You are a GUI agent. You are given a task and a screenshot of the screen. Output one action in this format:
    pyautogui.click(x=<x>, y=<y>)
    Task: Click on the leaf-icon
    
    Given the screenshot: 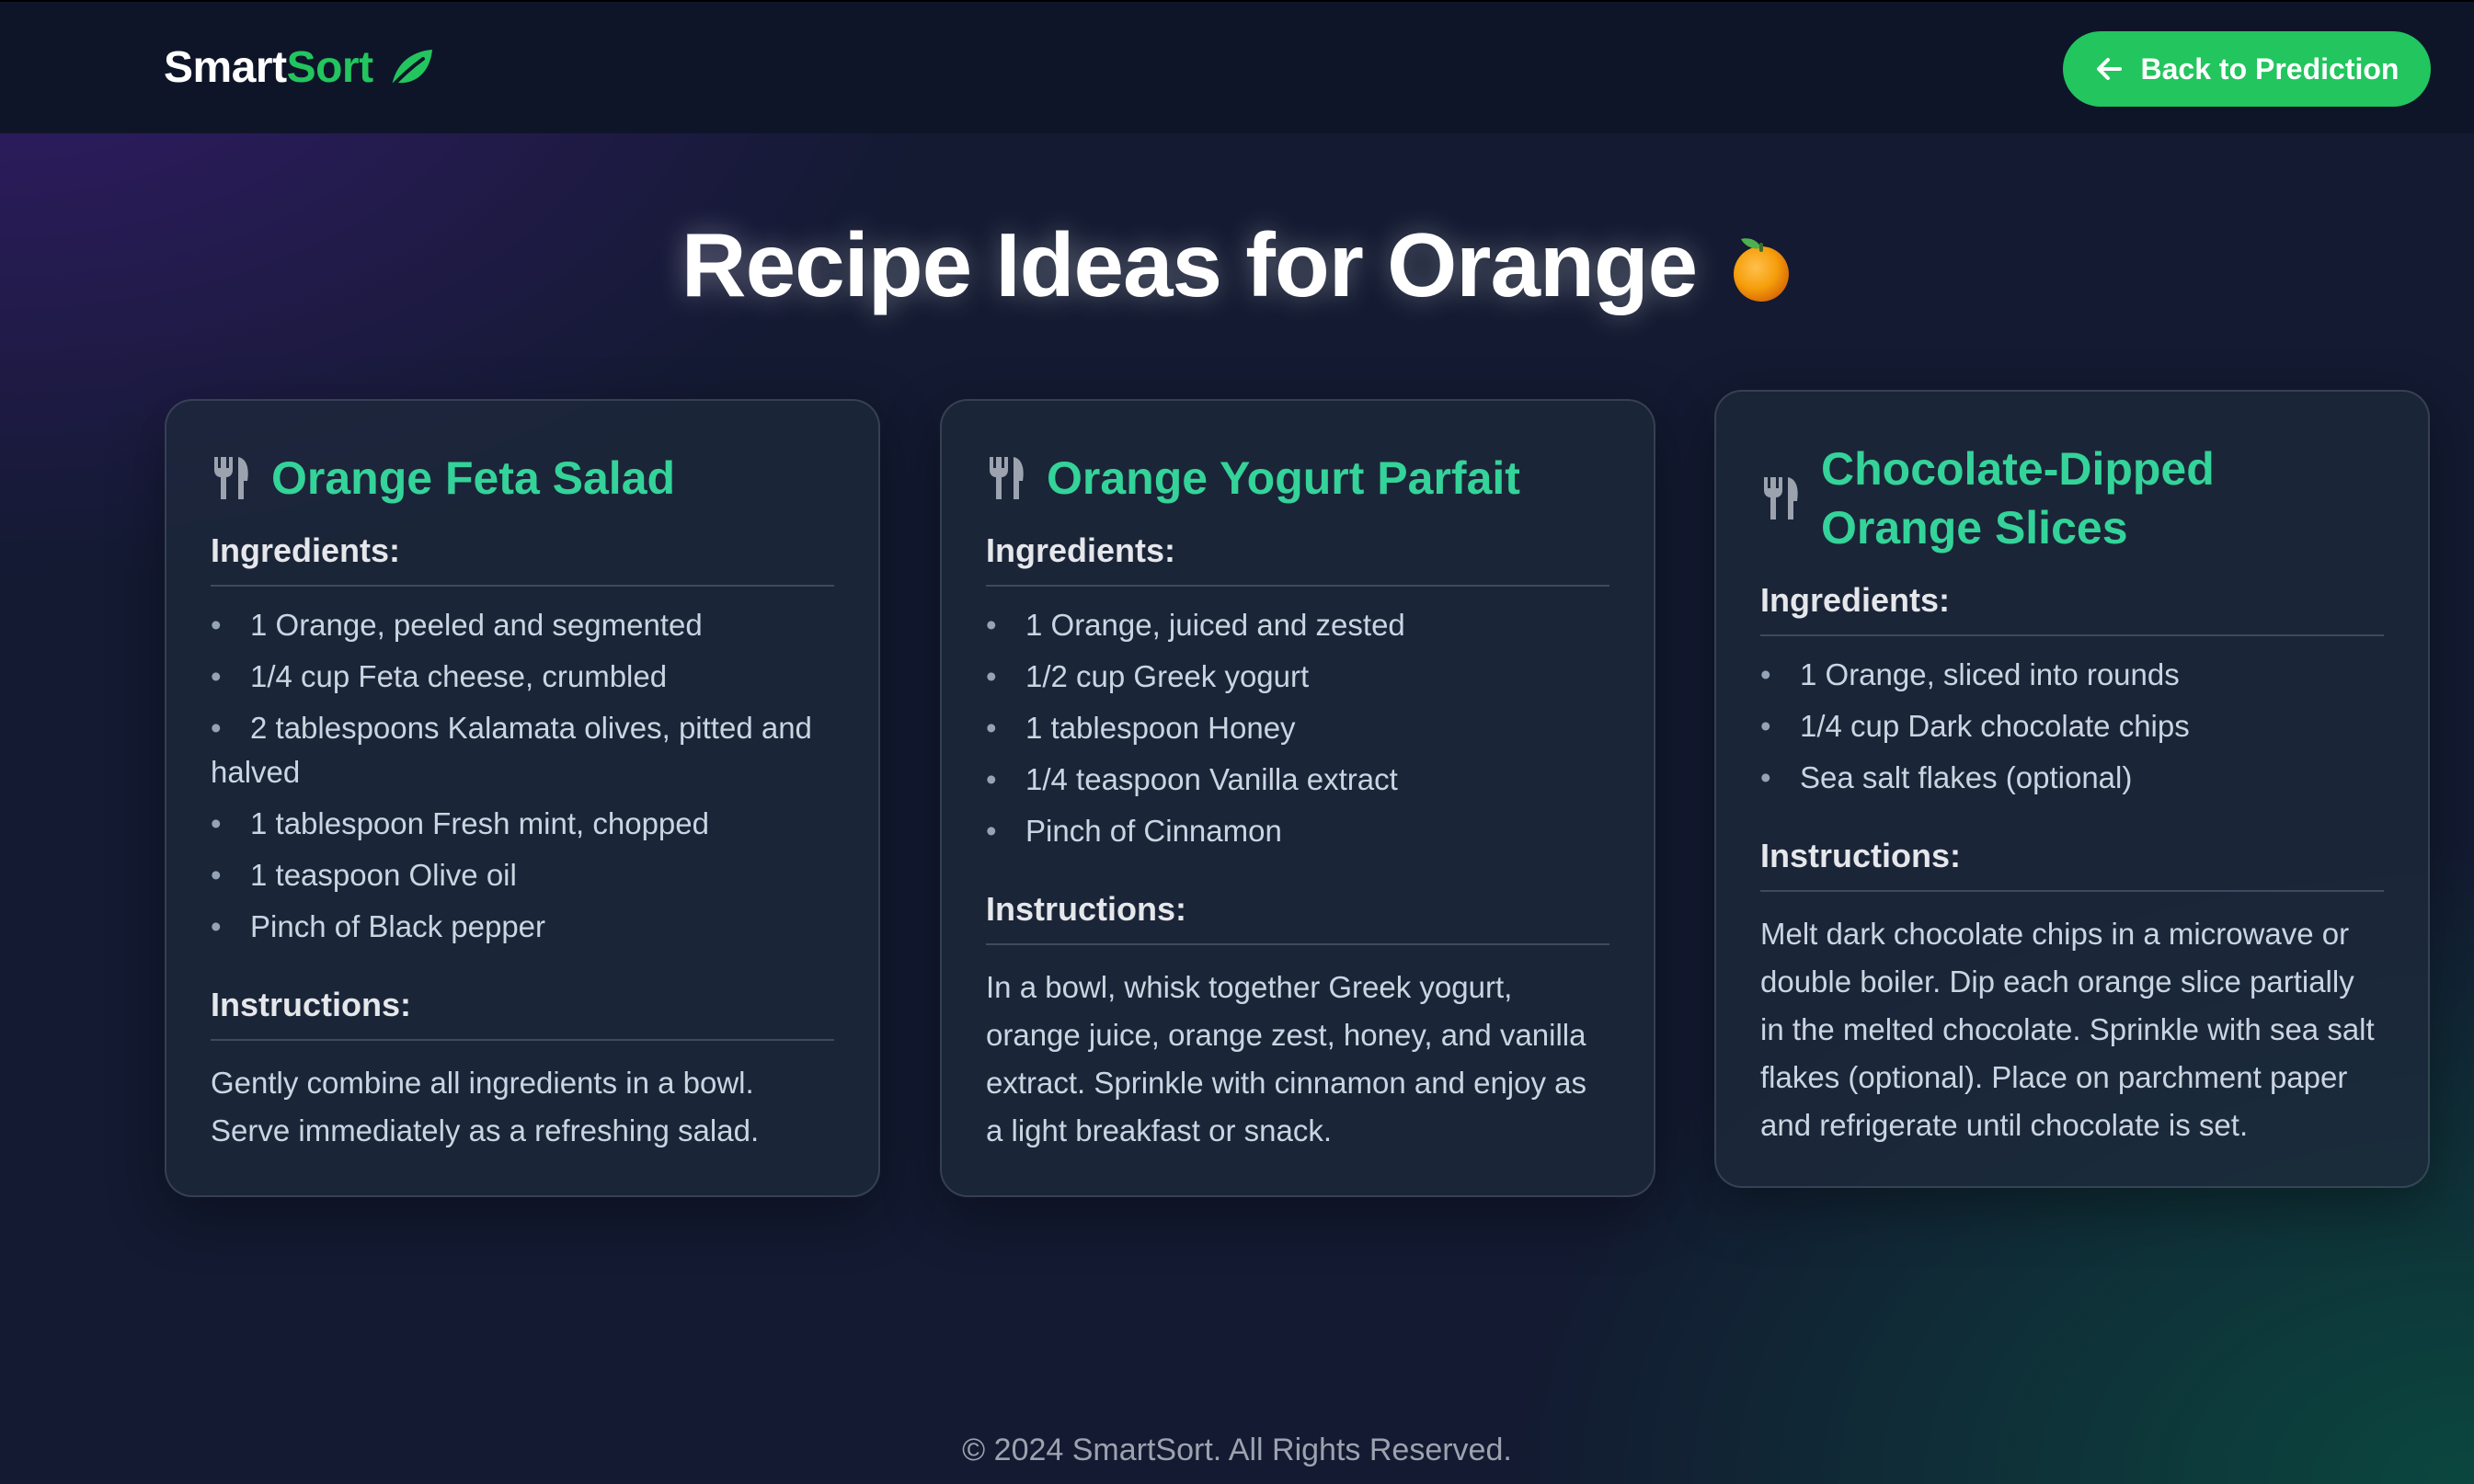 What is the action you would take?
    pyautogui.click(x=409, y=69)
    